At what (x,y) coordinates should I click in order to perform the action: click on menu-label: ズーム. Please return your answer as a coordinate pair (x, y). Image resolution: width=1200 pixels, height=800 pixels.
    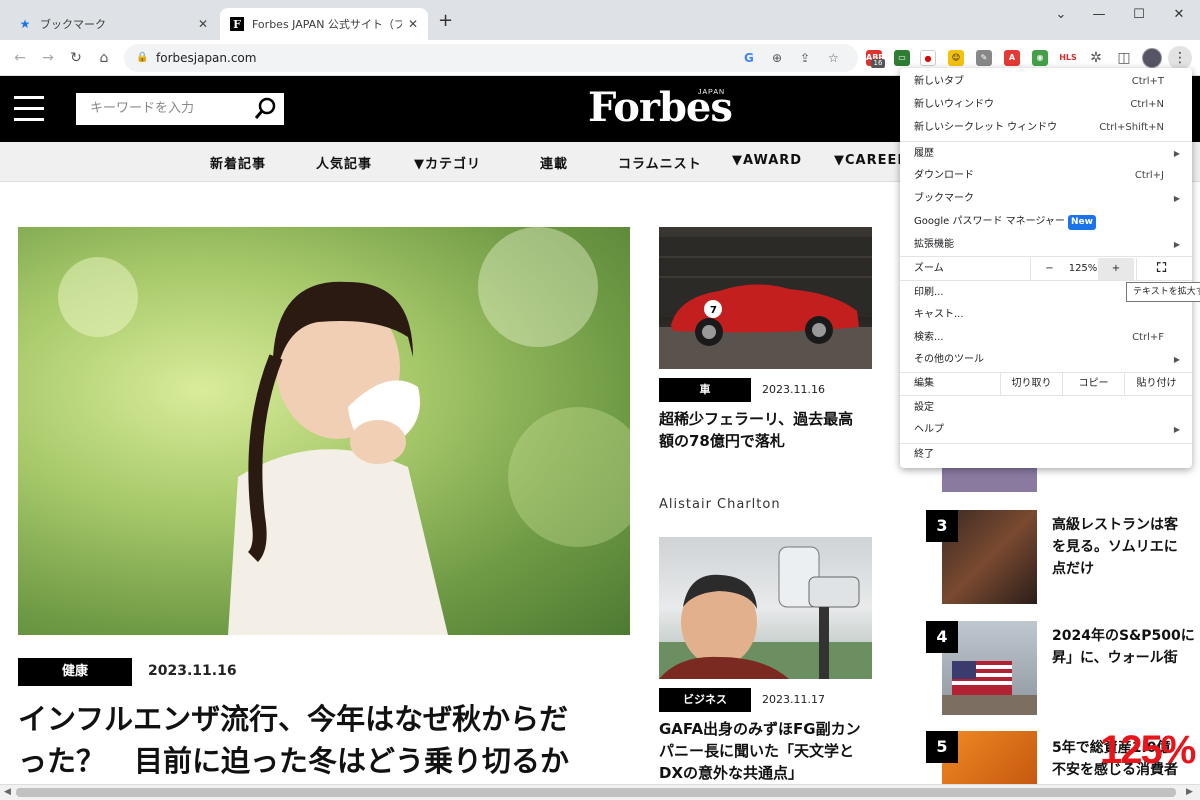
    Looking at the image, I should click on (929, 268).